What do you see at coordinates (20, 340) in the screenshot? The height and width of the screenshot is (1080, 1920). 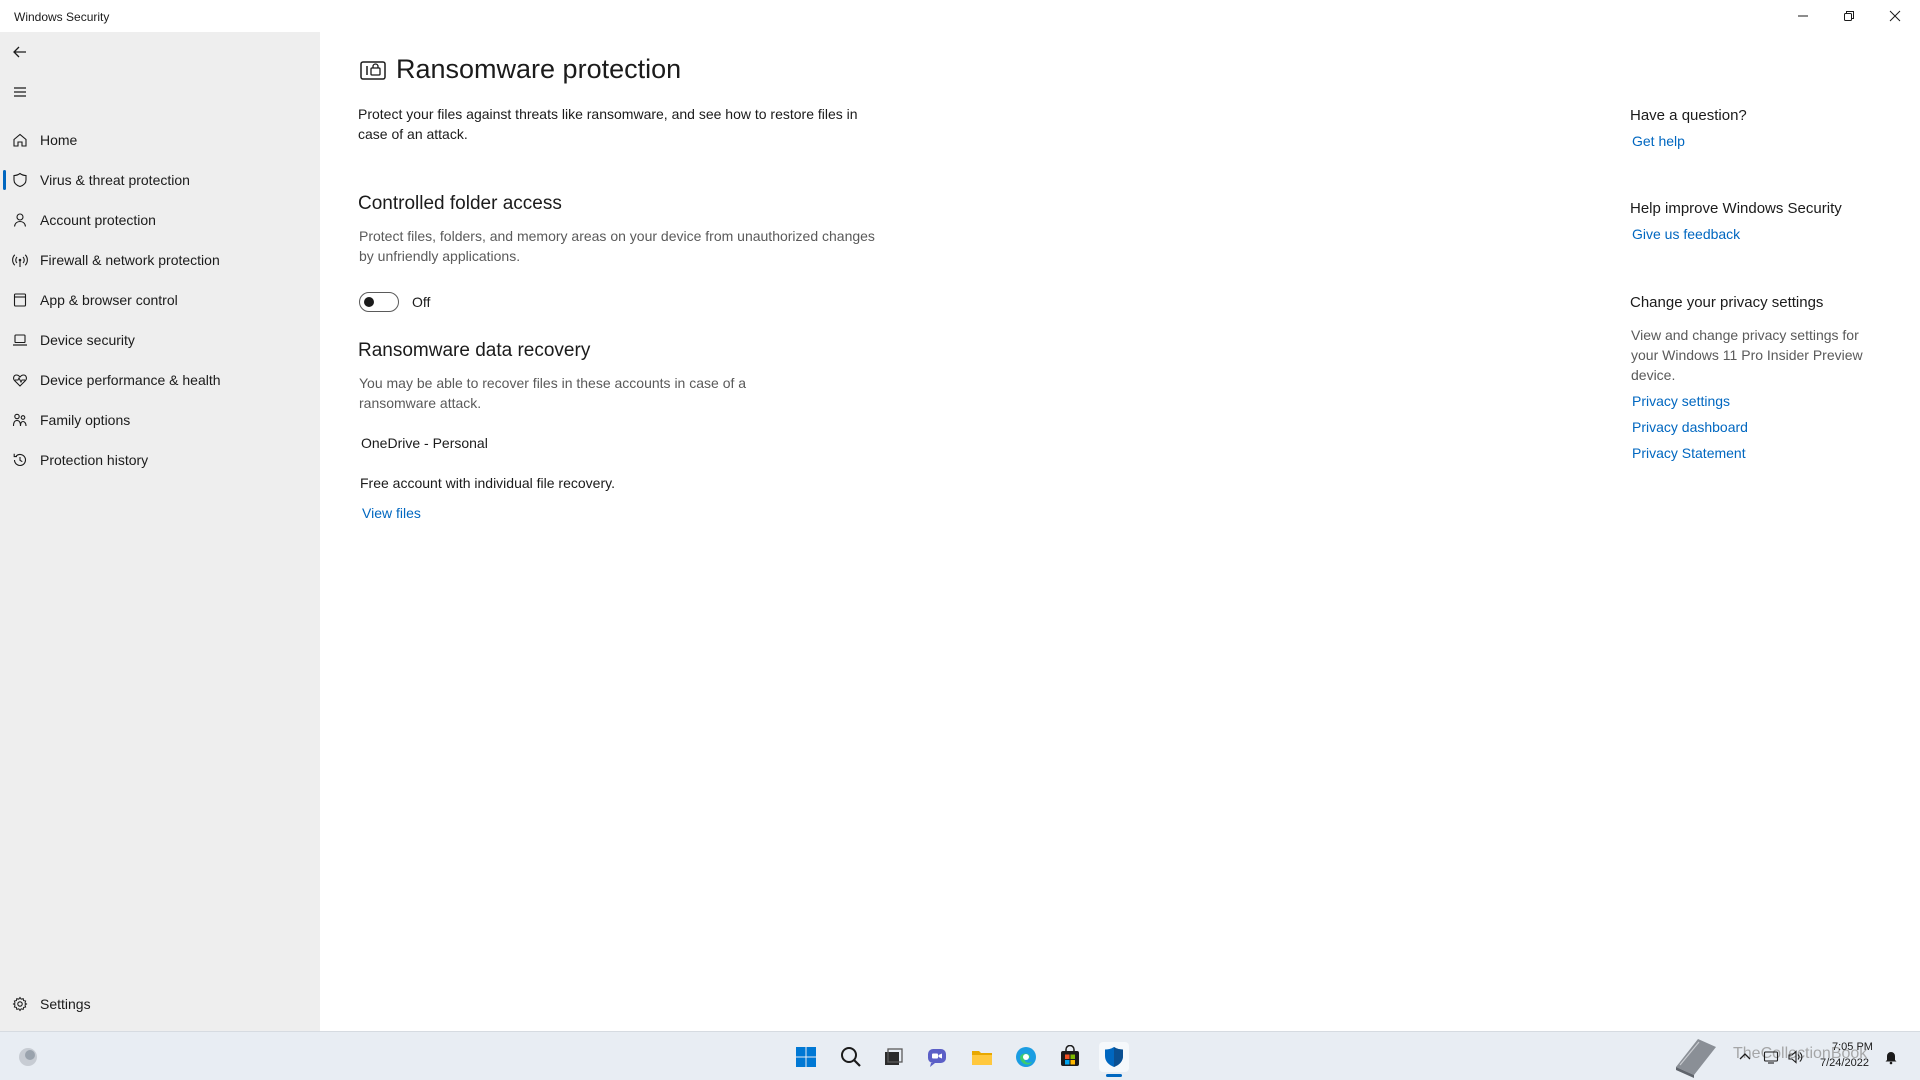 I see `laptop-icon` at bounding box center [20, 340].